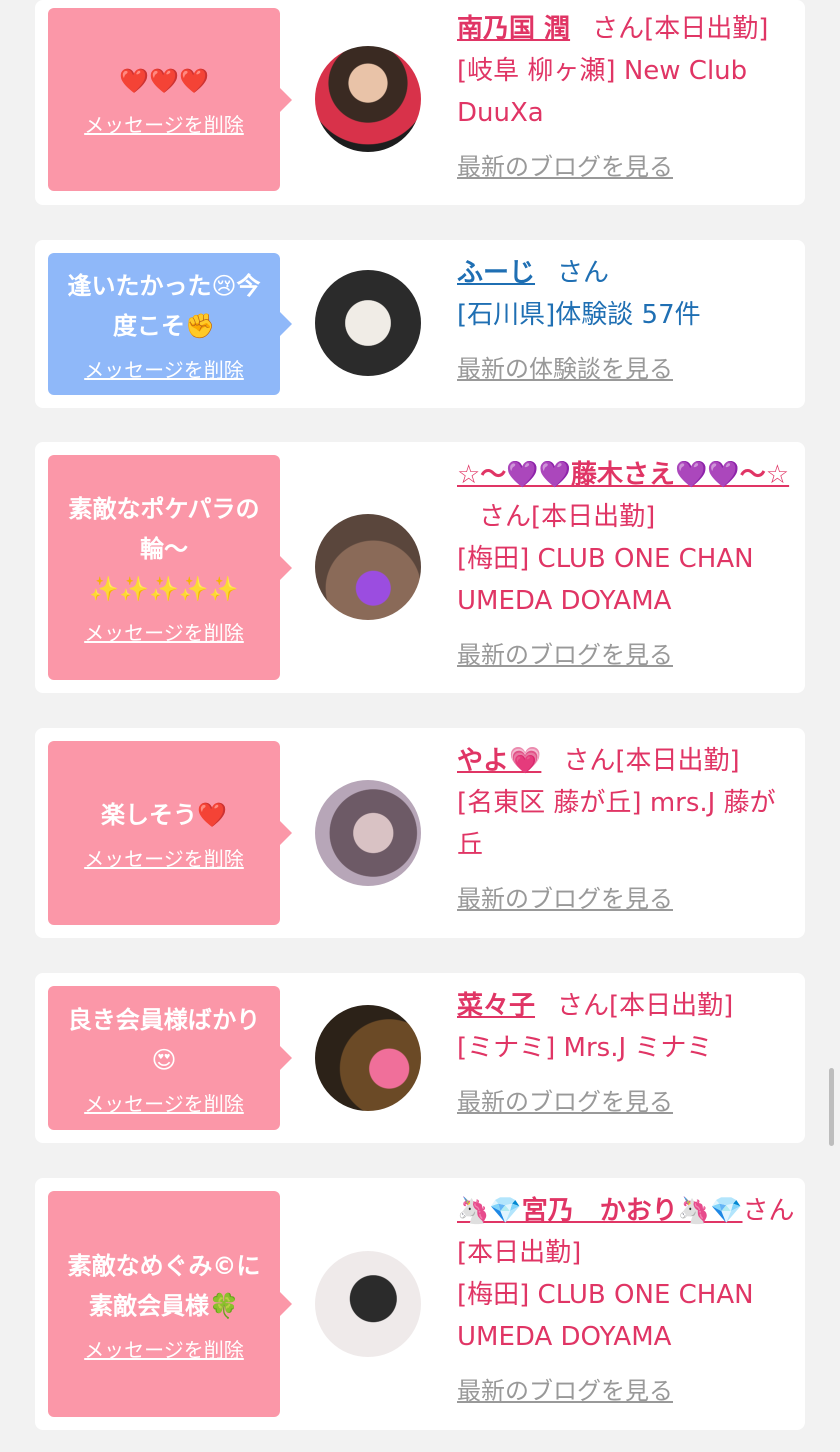 This screenshot has width=840, height=1452. What do you see at coordinates (170, 833) in the screenshot?
I see `message-bubble: 楽しそう❤️ メッセージを削除` at bounding box center [170, 833].